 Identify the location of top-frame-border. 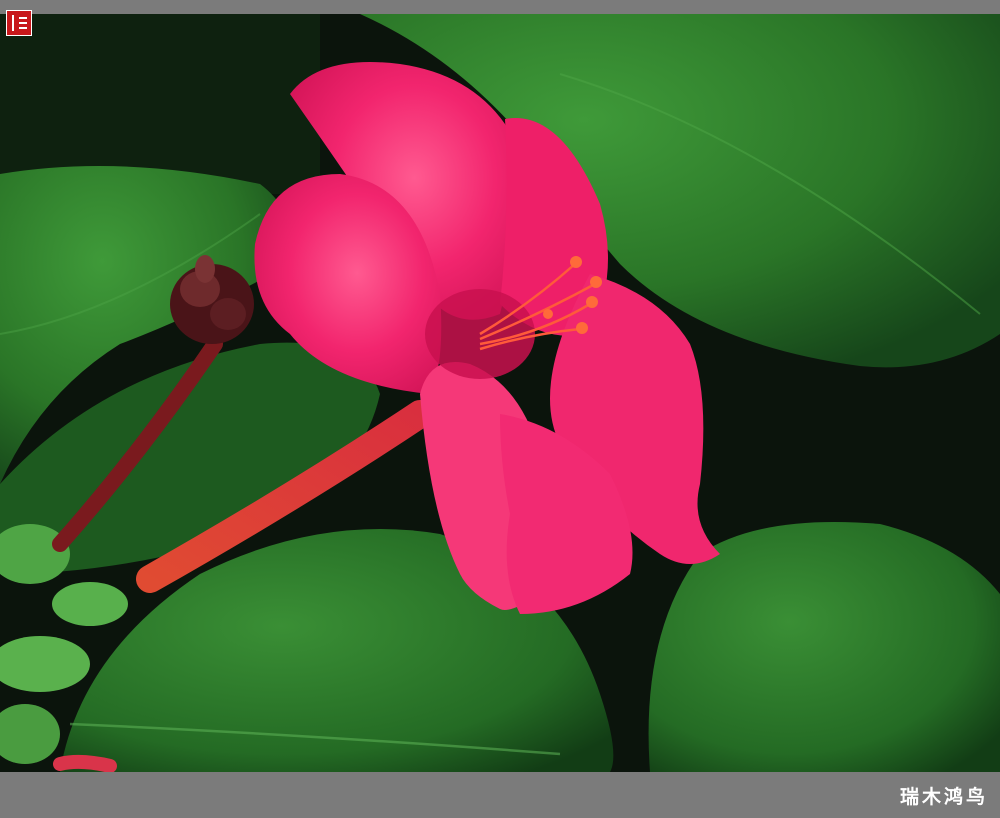
(500, 7).